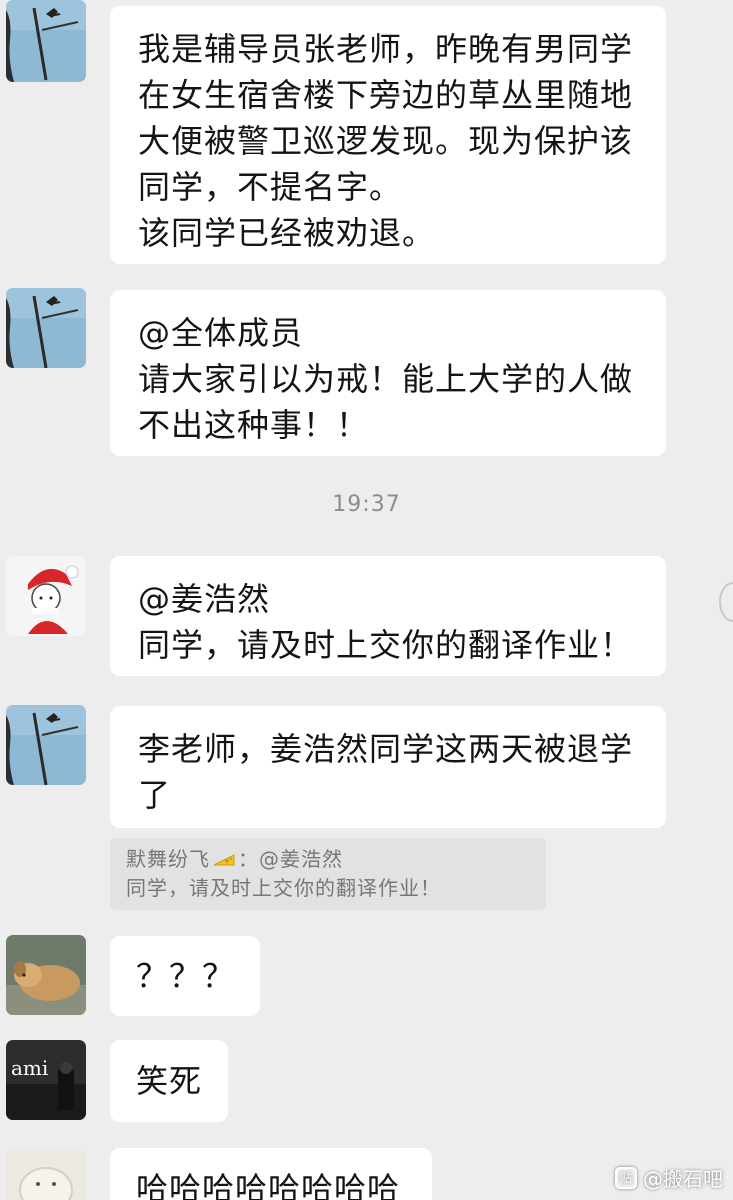 Image resolution: width=733 pixels, height=1200 pixels. What do you see at coordinates (726, 602) in the screenshot?
I see `edge-indicator` at bounding box center [726, 602].